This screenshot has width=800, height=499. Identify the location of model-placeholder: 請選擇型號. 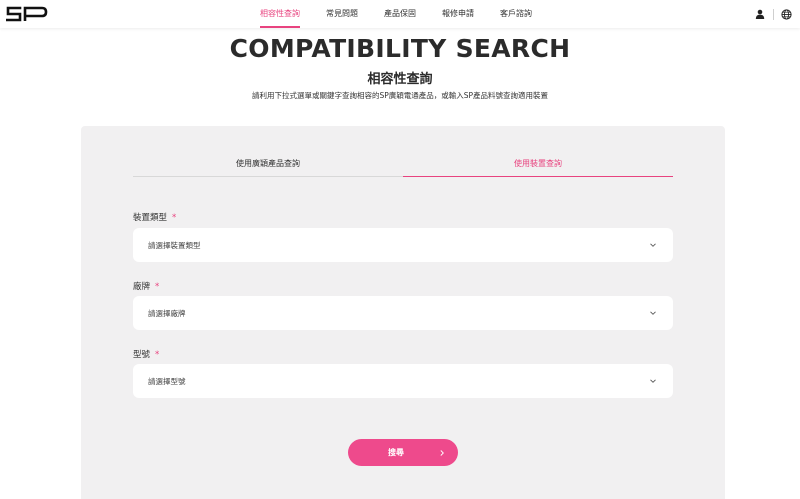
(167, 381).